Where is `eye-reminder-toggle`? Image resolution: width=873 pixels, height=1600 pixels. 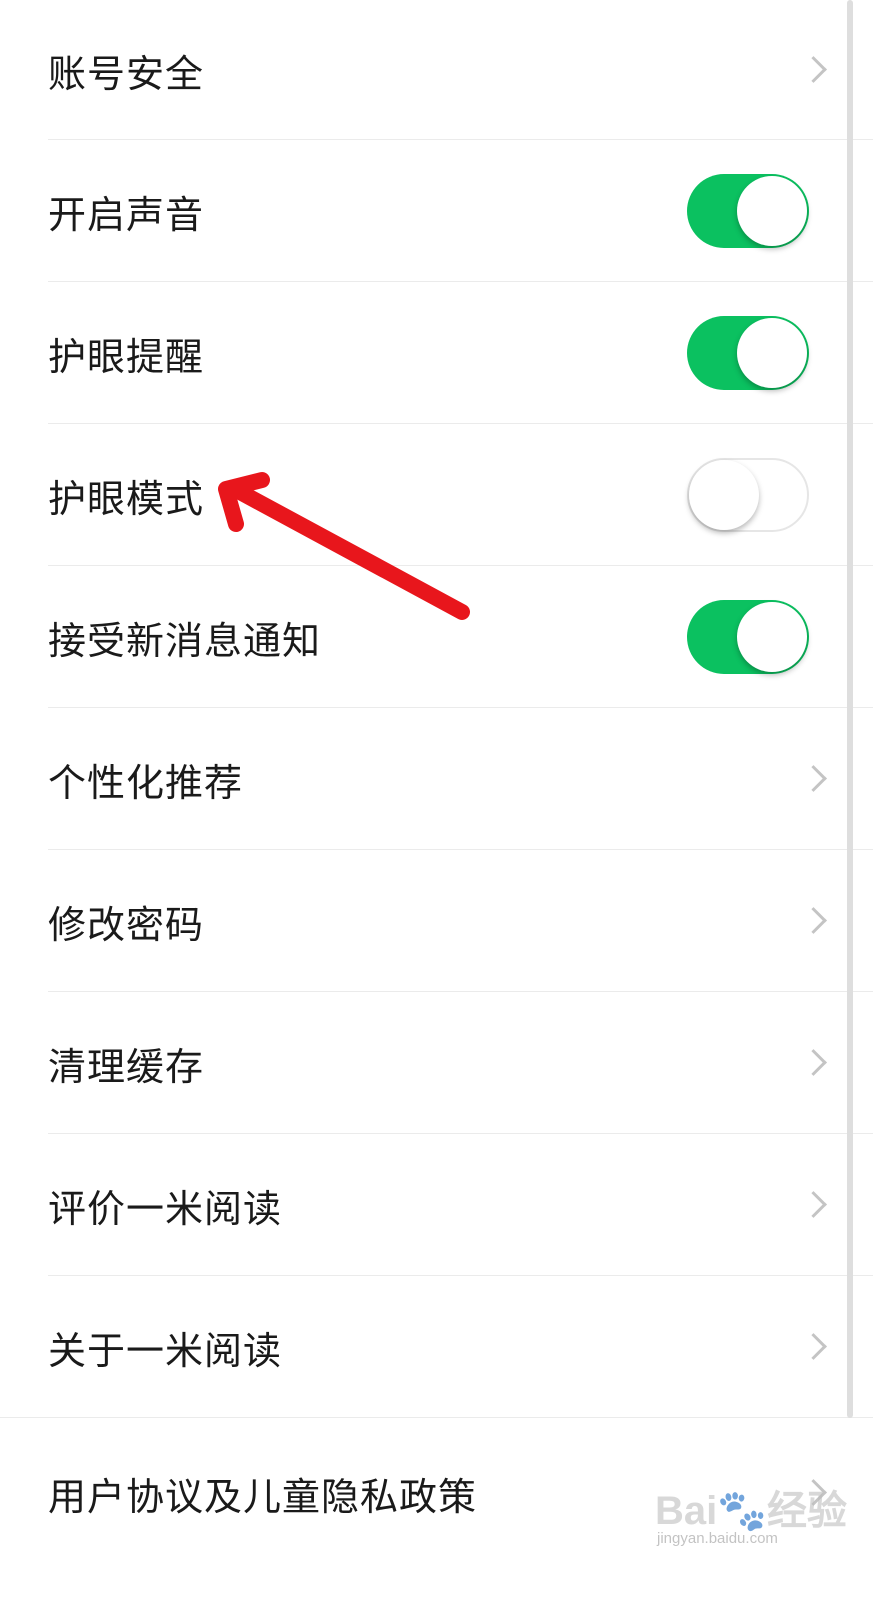
eye-reminder-toggle is located at coordinates (748, 353).